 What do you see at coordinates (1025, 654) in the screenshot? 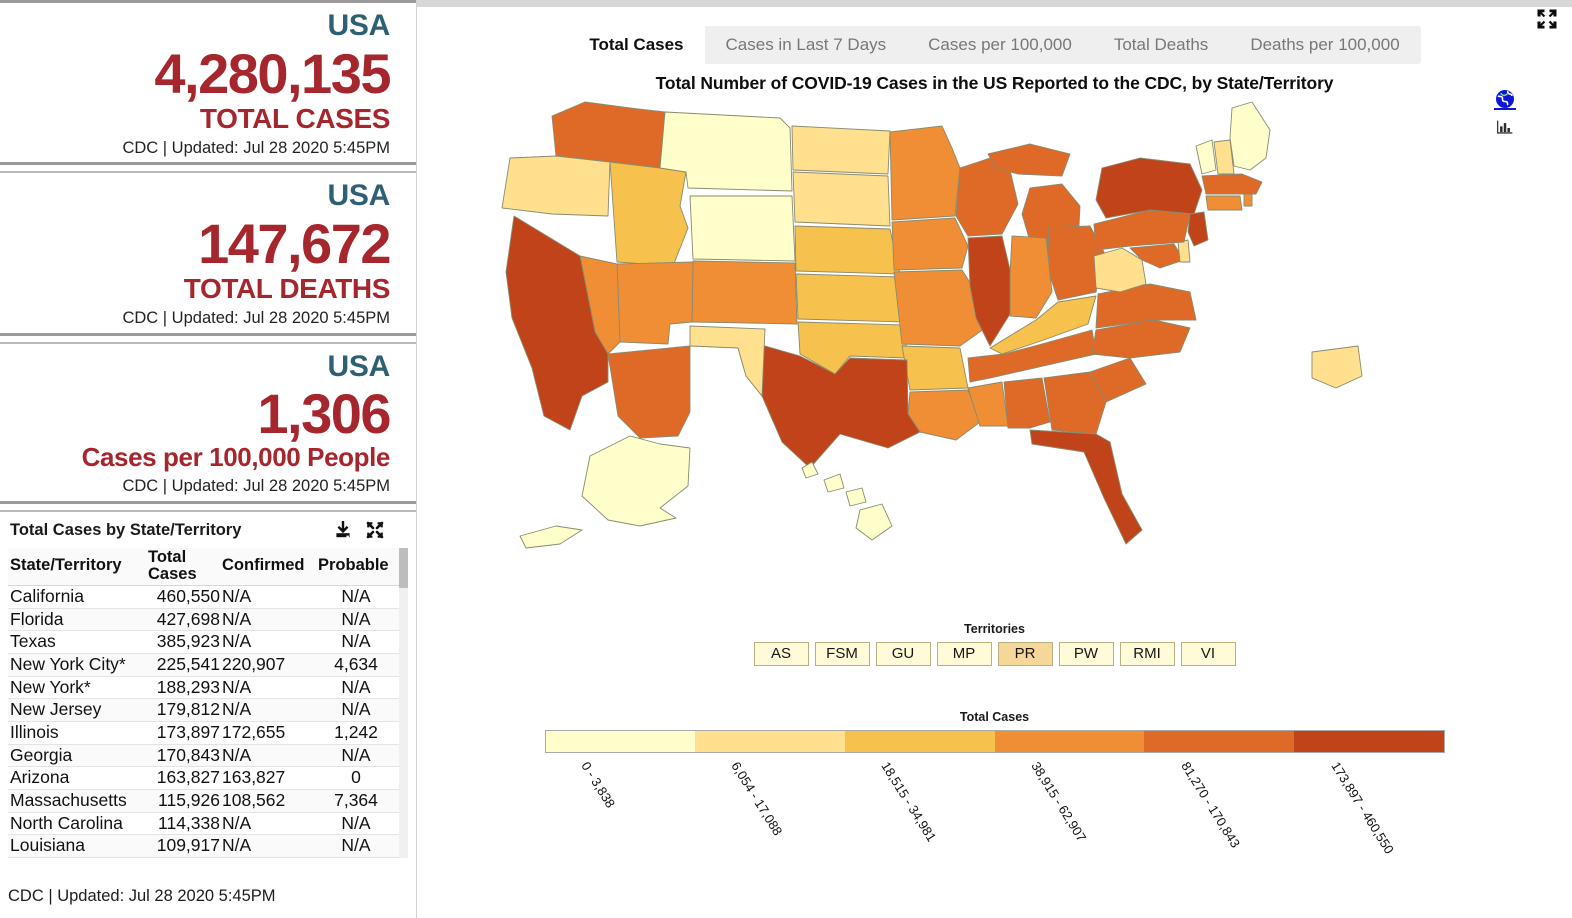
I see `territory-pr: PR` at bounding box center [1025, 654].